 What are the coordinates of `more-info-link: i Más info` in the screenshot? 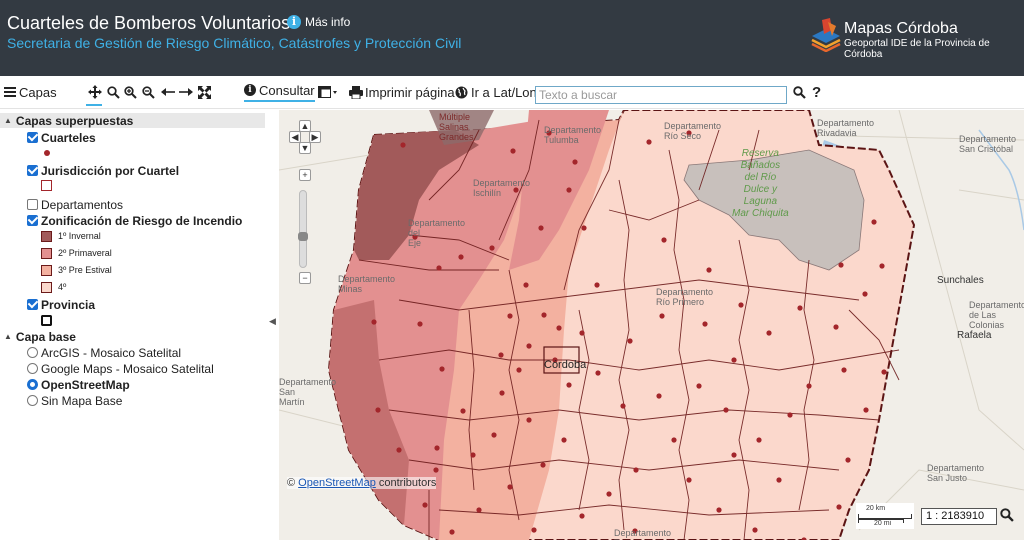 It's located at (318, 22).